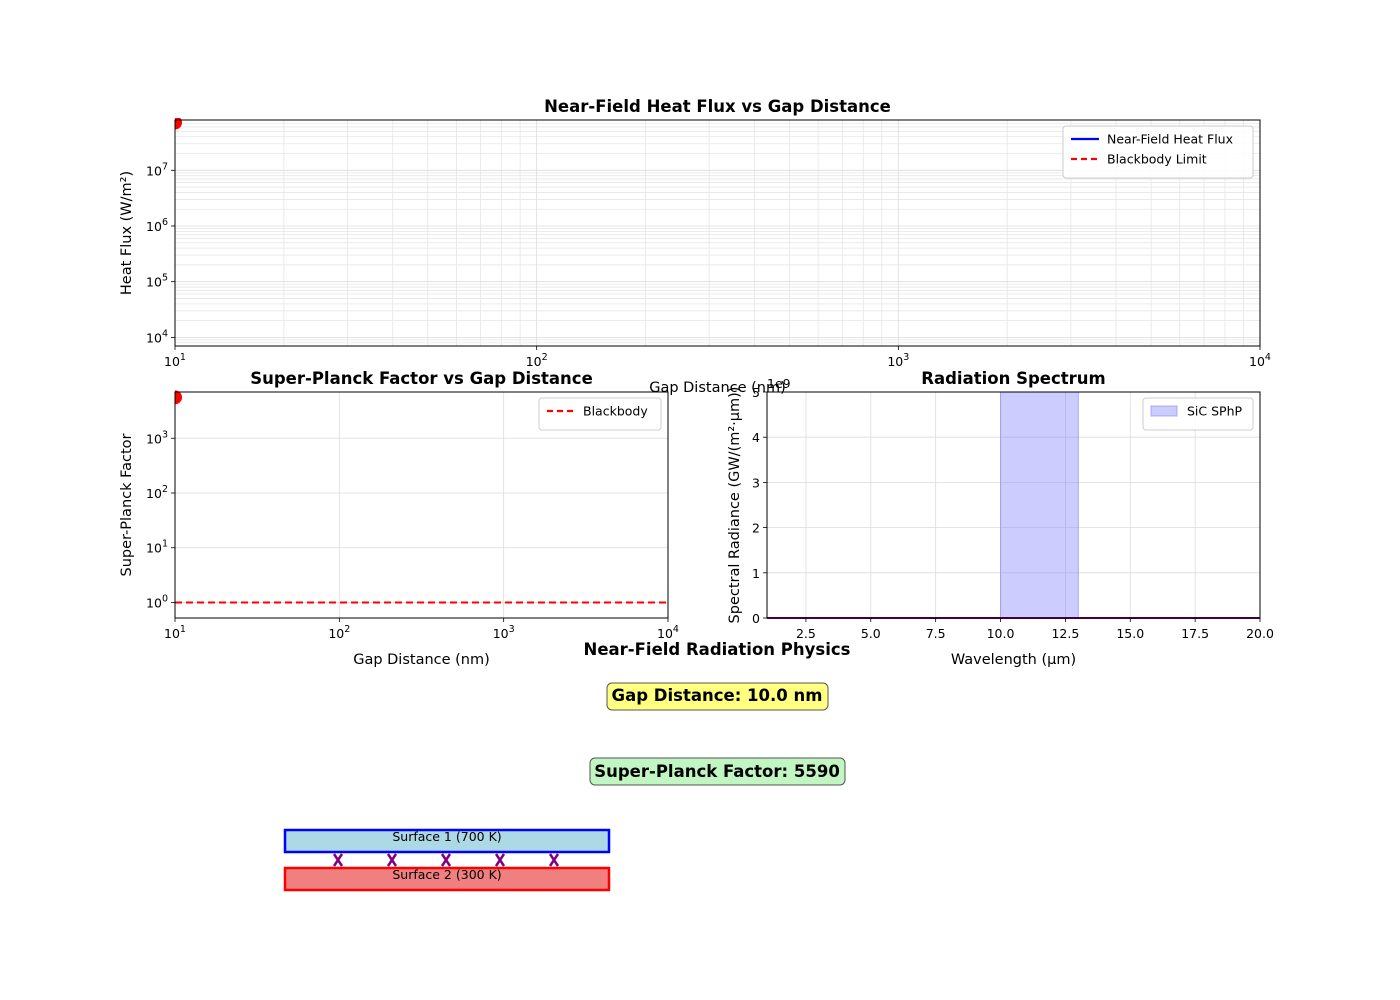 The image size is (1400, 1000). I want to click on surface-1-label: Surface 1 (700 K), so click(446, 836).